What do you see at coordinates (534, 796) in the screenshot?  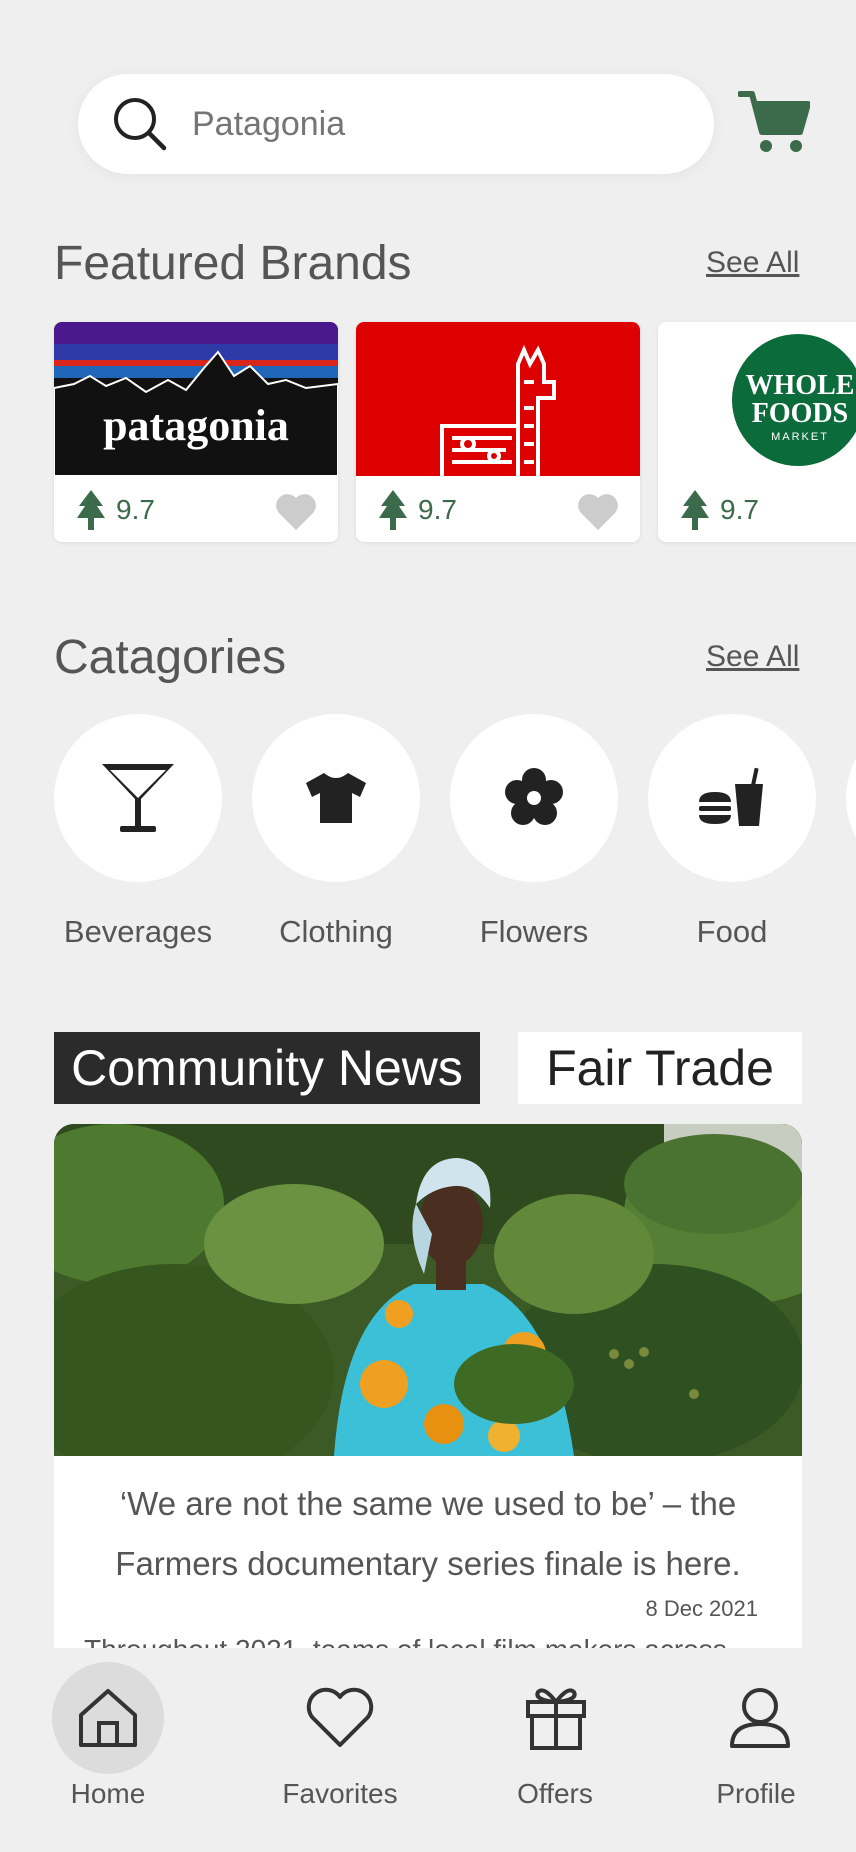 I see `flower-icon` at bounding box center [534, 796].